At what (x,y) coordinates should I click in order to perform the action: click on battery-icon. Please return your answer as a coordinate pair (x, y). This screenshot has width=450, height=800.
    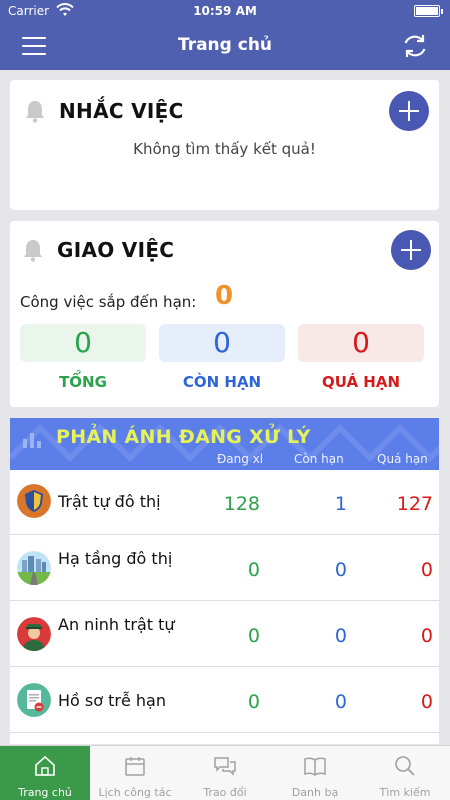
    Looking at the image, I should click on (428, 11).